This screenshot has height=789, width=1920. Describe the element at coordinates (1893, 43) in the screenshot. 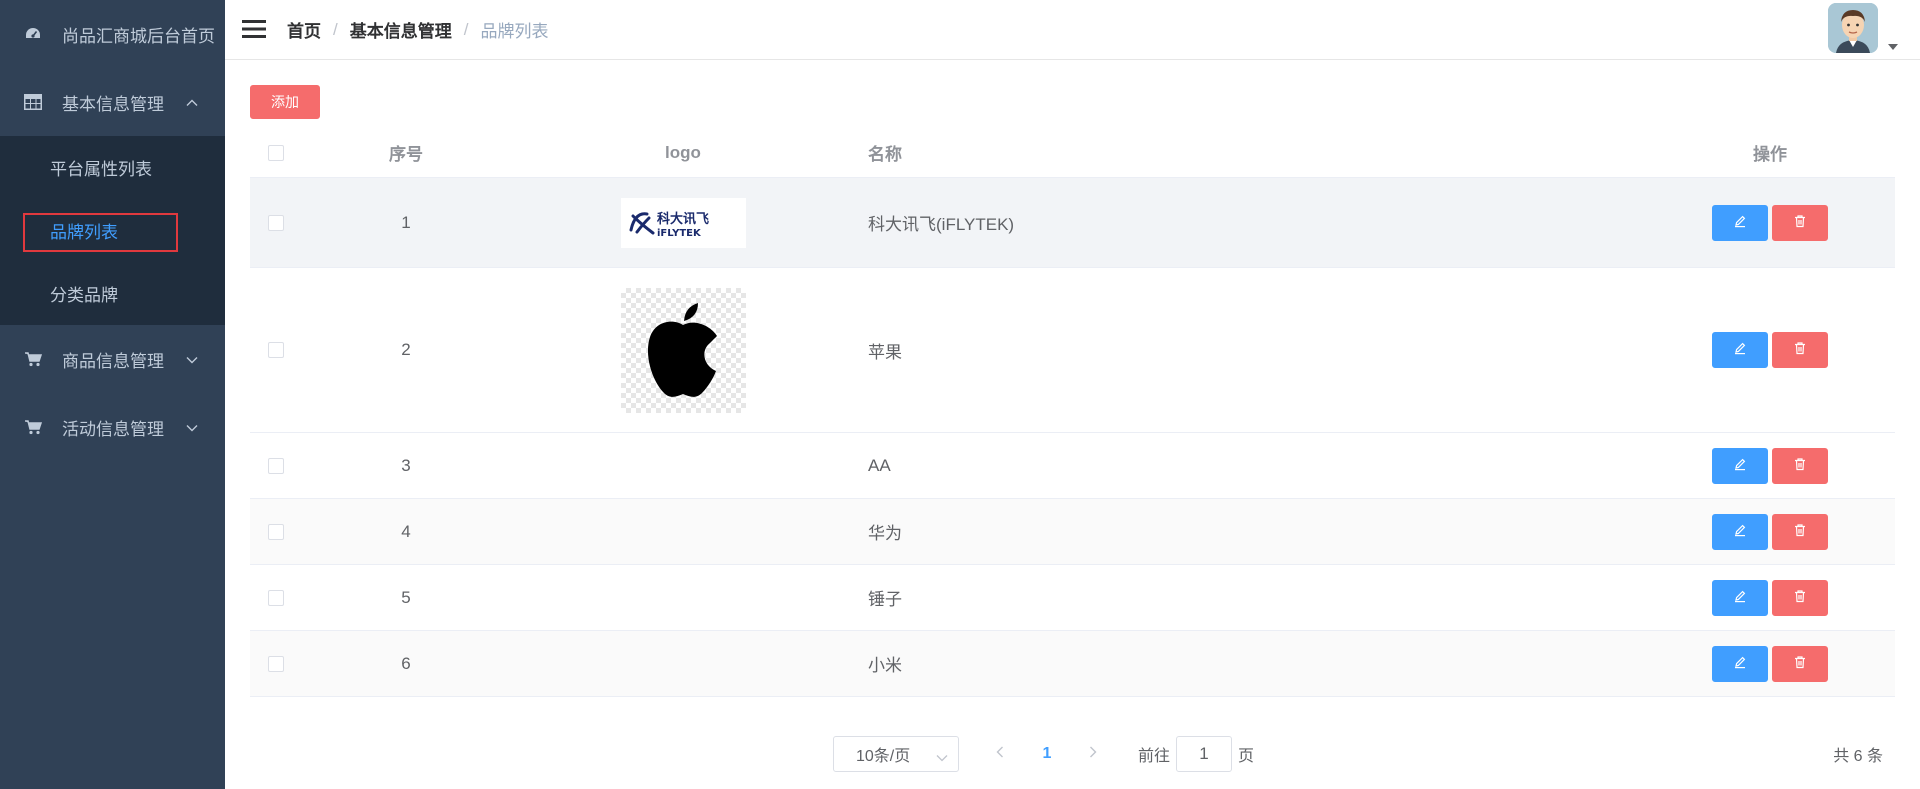

I see `caret-down-icon` at that location.